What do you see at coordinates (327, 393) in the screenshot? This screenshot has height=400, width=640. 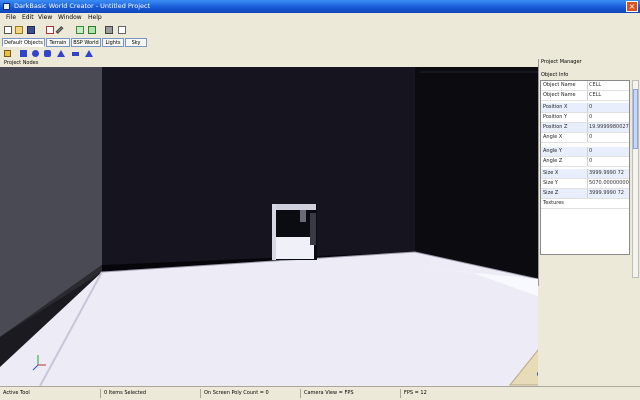 I see `status-camera: Camera View = FPS` at bounding box center [327, 393].